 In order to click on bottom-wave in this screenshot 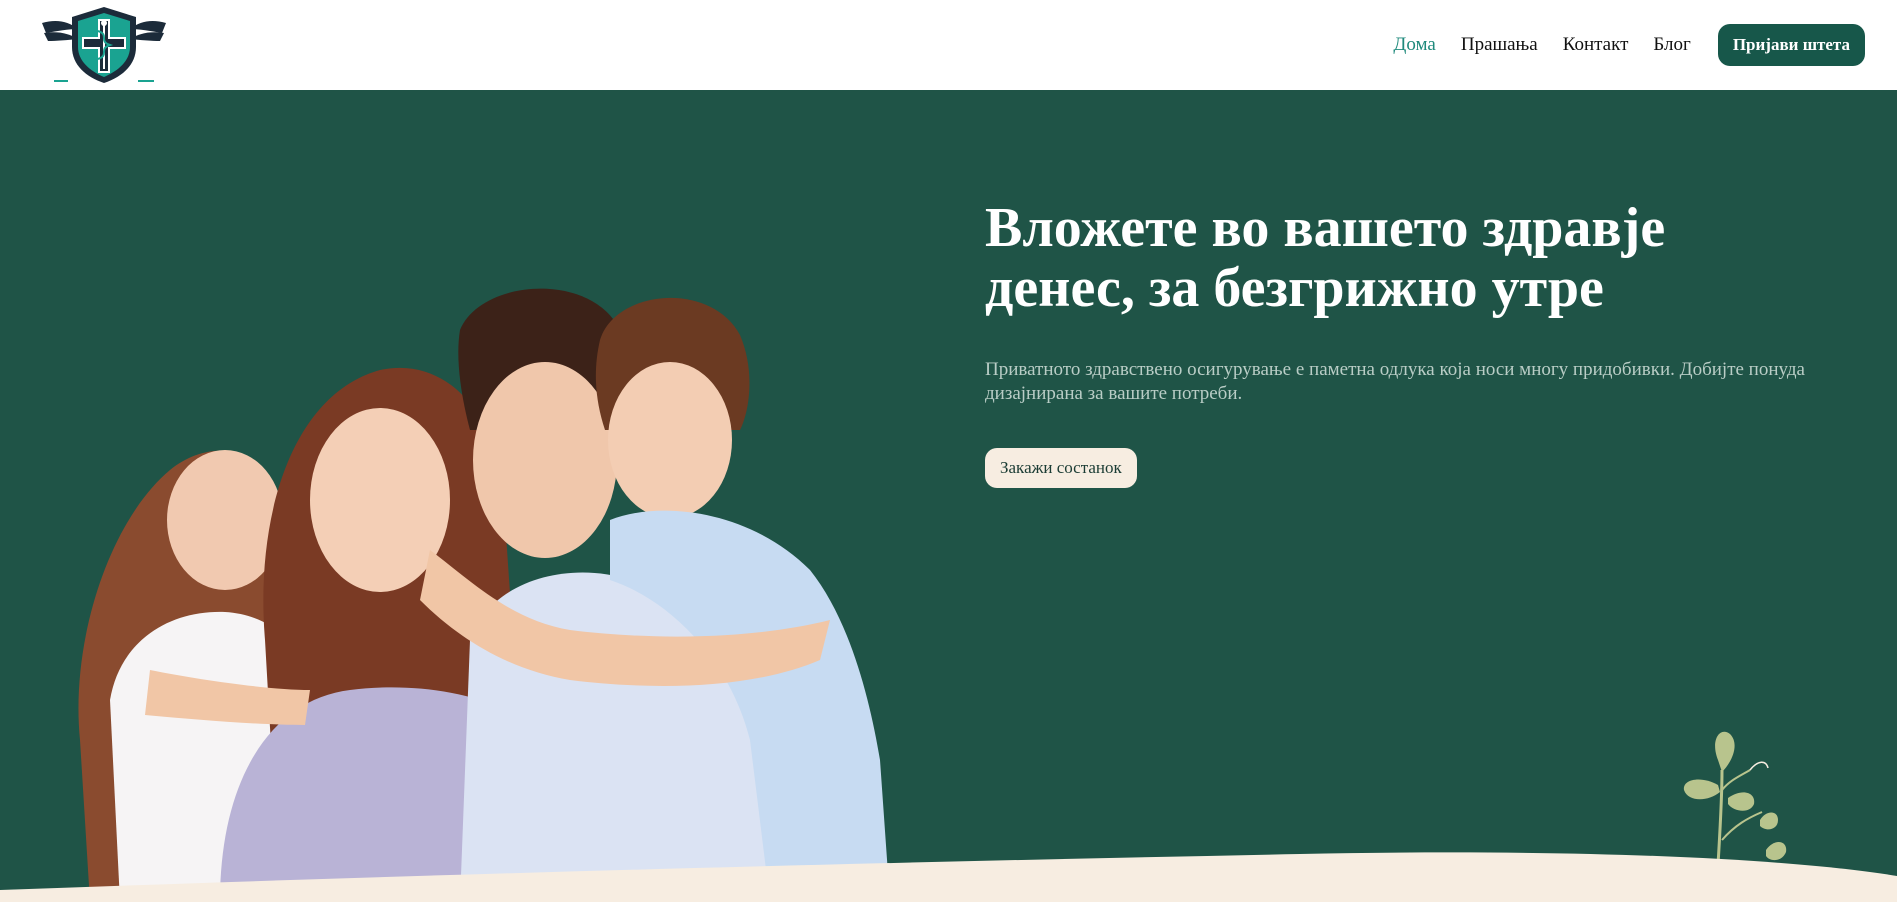, I will do `click(948, 877)`.